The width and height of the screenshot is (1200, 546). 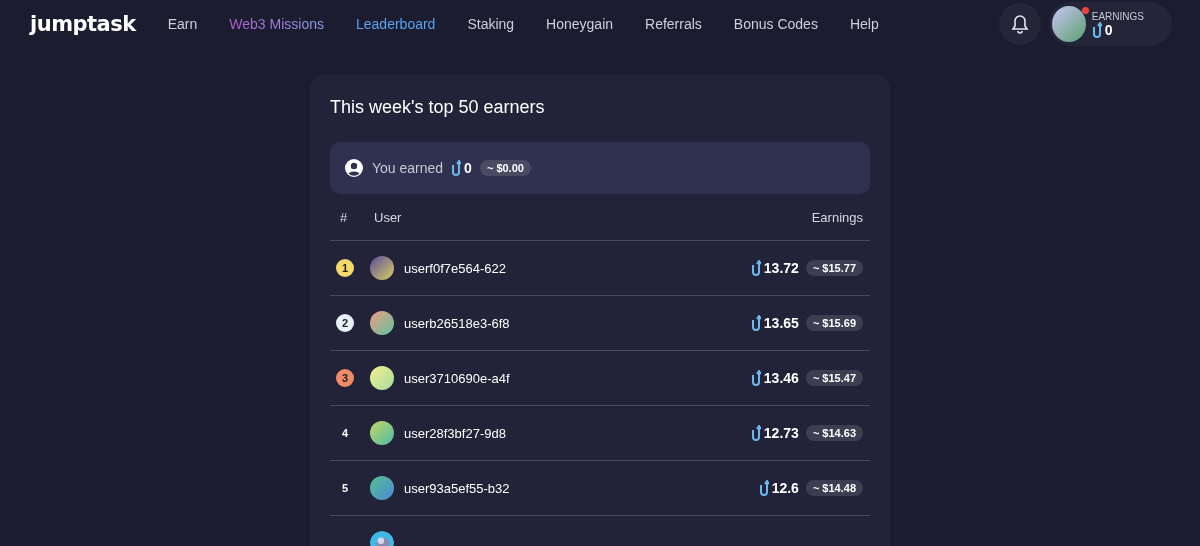 What do you see at coordinates (438, 107) in the screenshot?
I see `leaderboard-title: This week's top 50 earners` at bounding box center [438, 107].